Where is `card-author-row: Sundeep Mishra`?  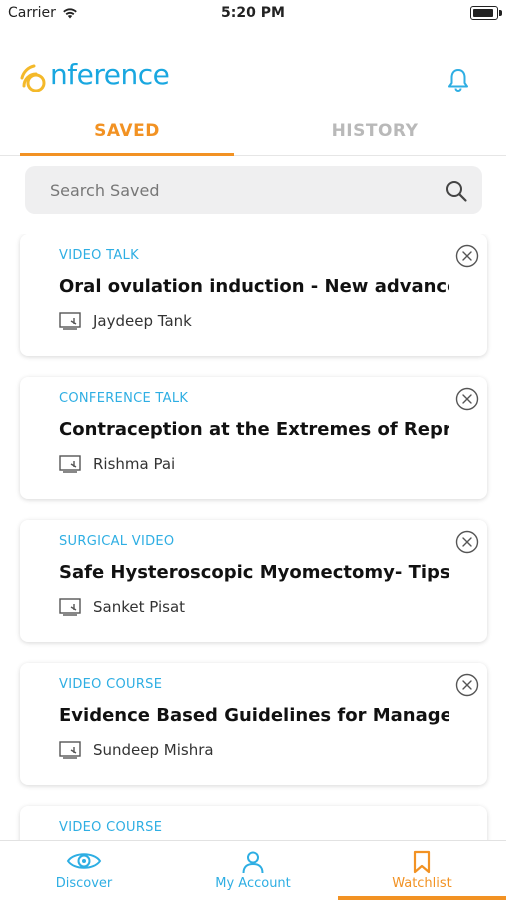
card-author-row: Sundeep Mishra is located at coordinates (136, 750).